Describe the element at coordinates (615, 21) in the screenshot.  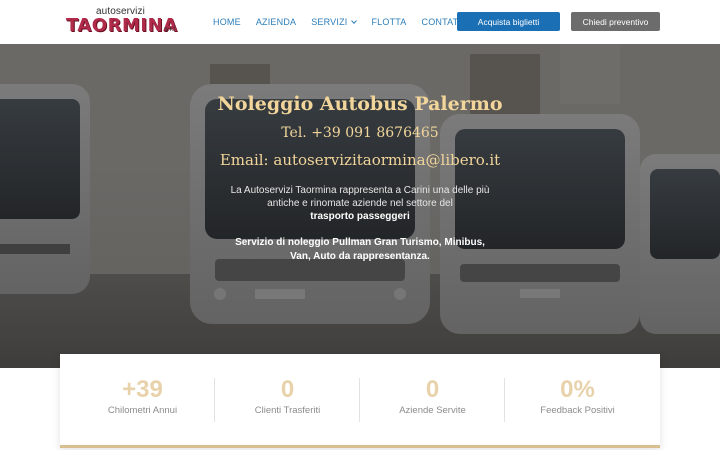
I see `request-quote-button: Chiedi preventivo` at that location.